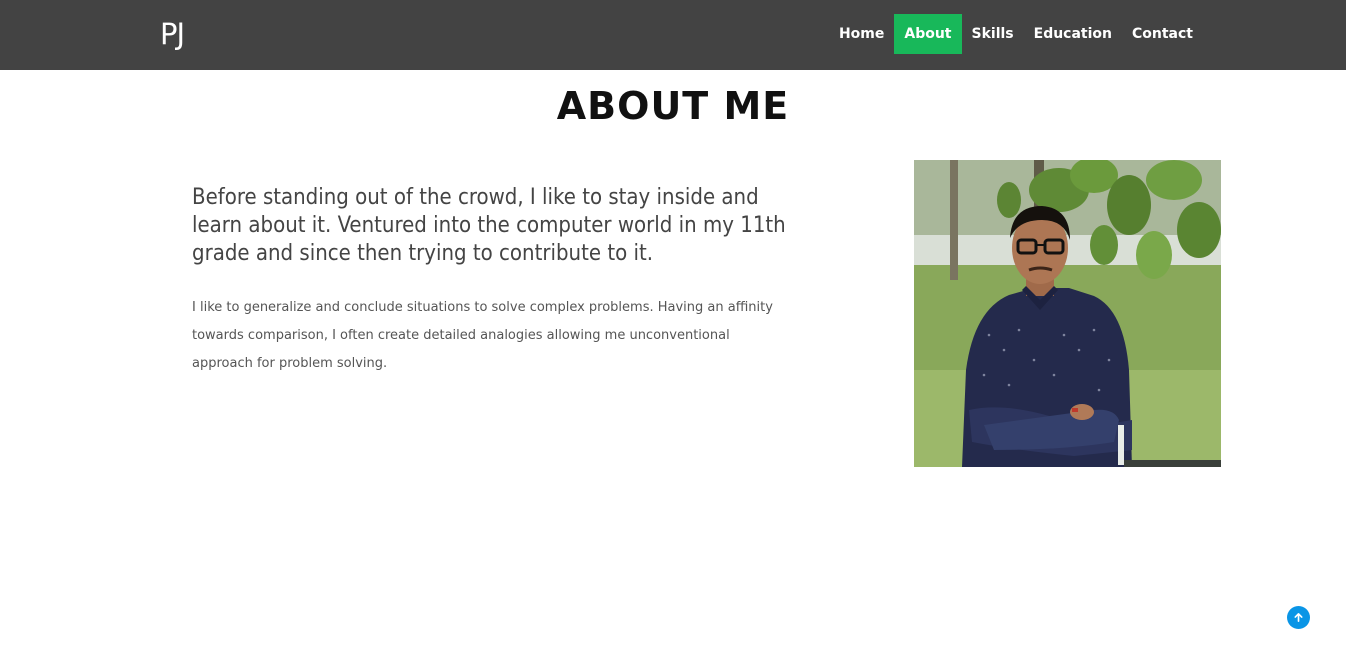 The image size is (1346, 661). I want to click on profile-photo, so click(1067, 313).